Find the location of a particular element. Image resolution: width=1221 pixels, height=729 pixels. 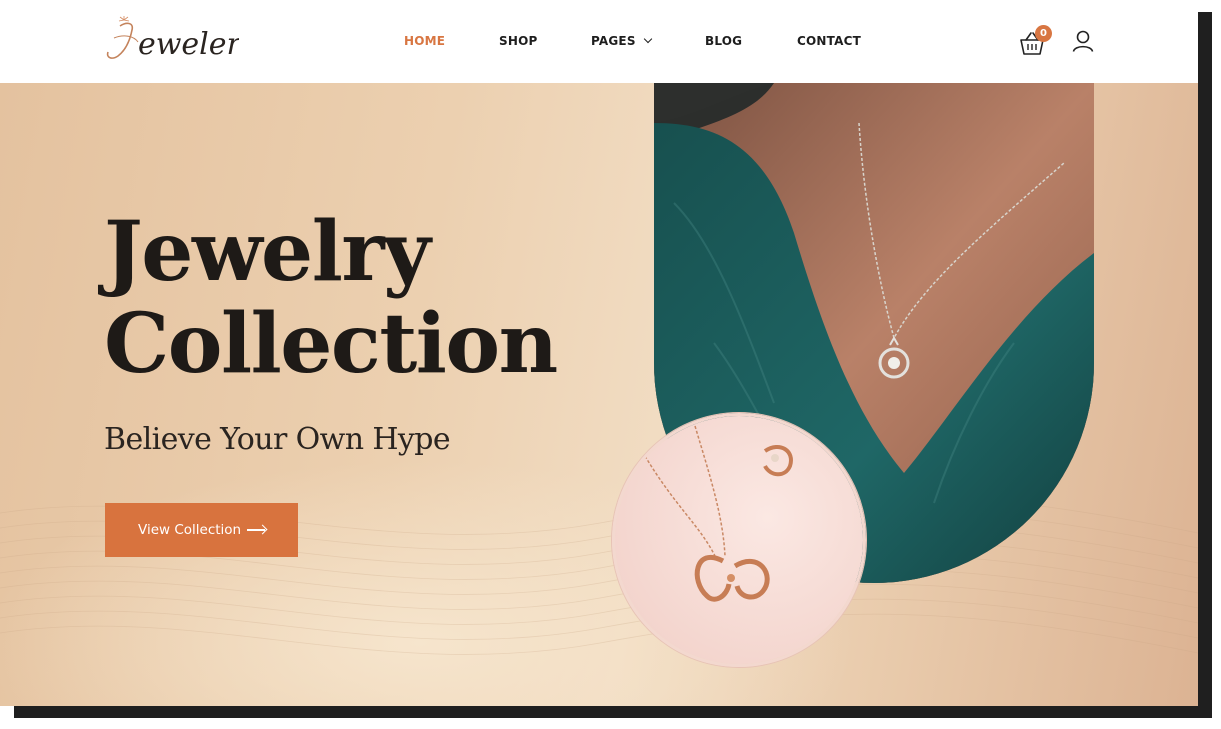

nav-item-pages: PAGES is located at coordinates (621, 41).